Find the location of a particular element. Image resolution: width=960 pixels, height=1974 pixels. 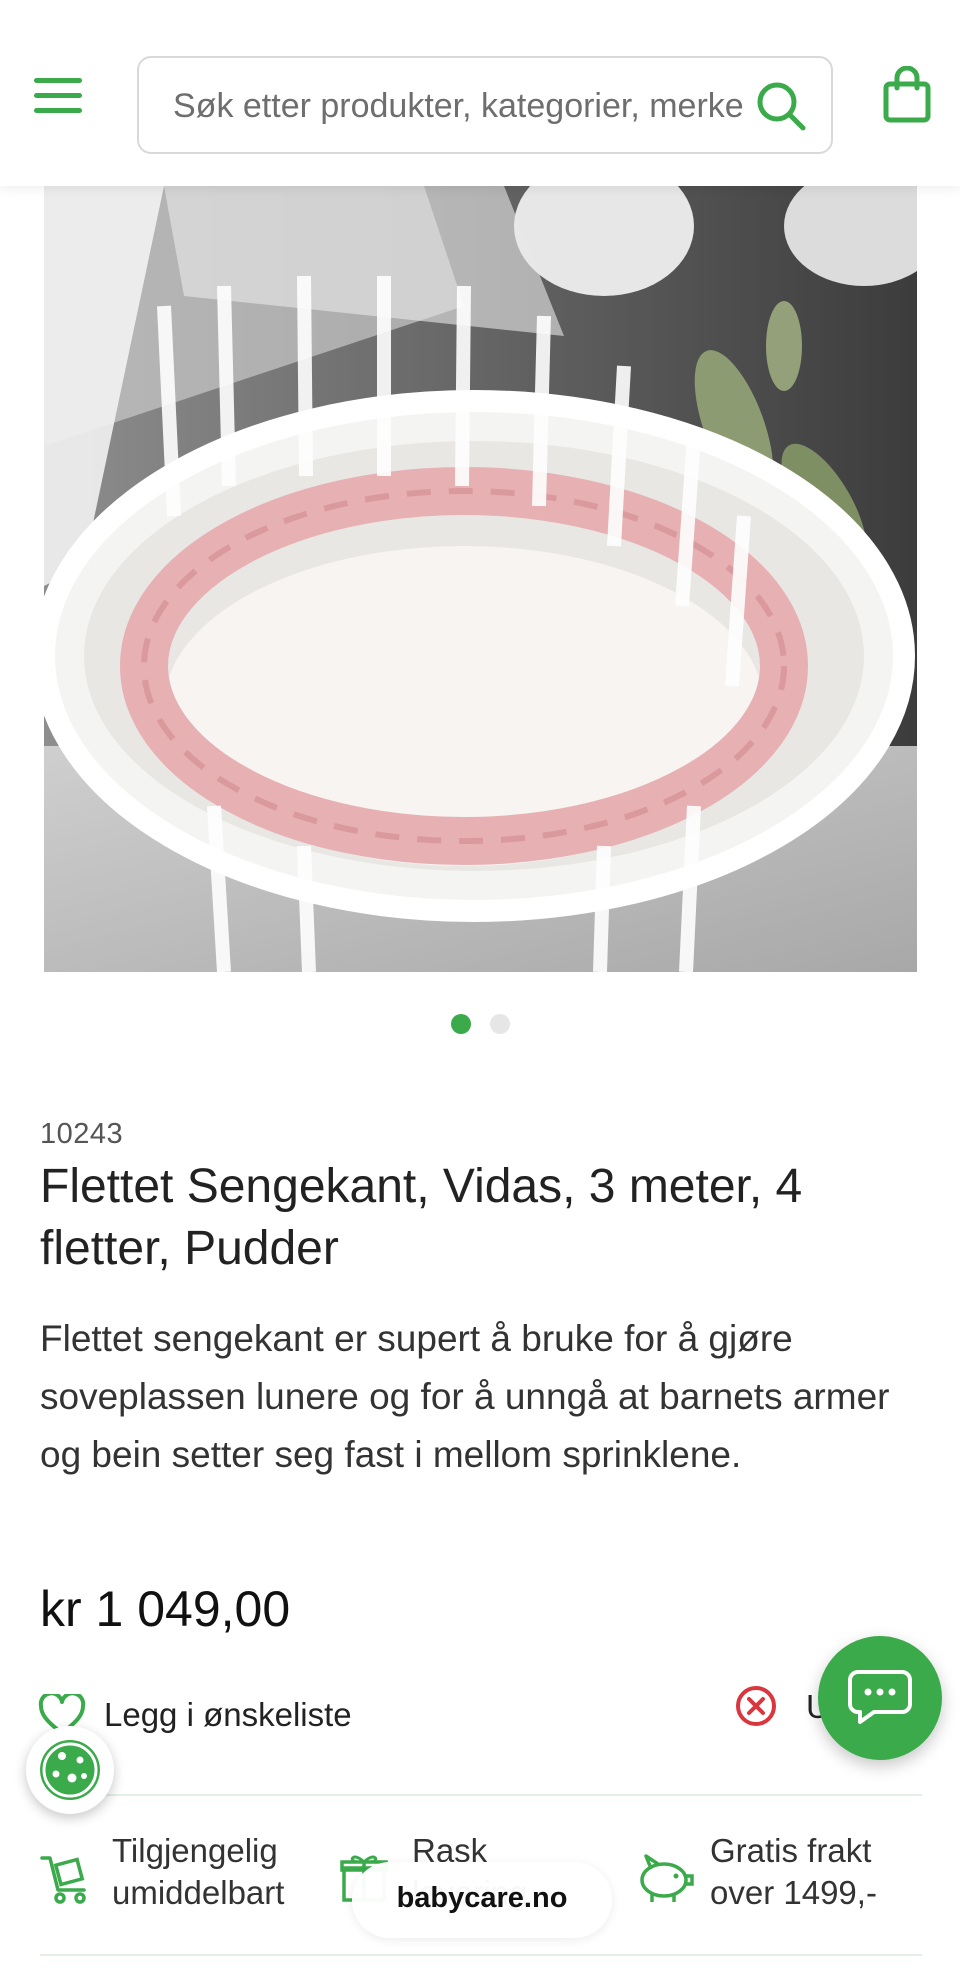

usp-line: Tilgjengelig is located at coordinates (195, 1850).